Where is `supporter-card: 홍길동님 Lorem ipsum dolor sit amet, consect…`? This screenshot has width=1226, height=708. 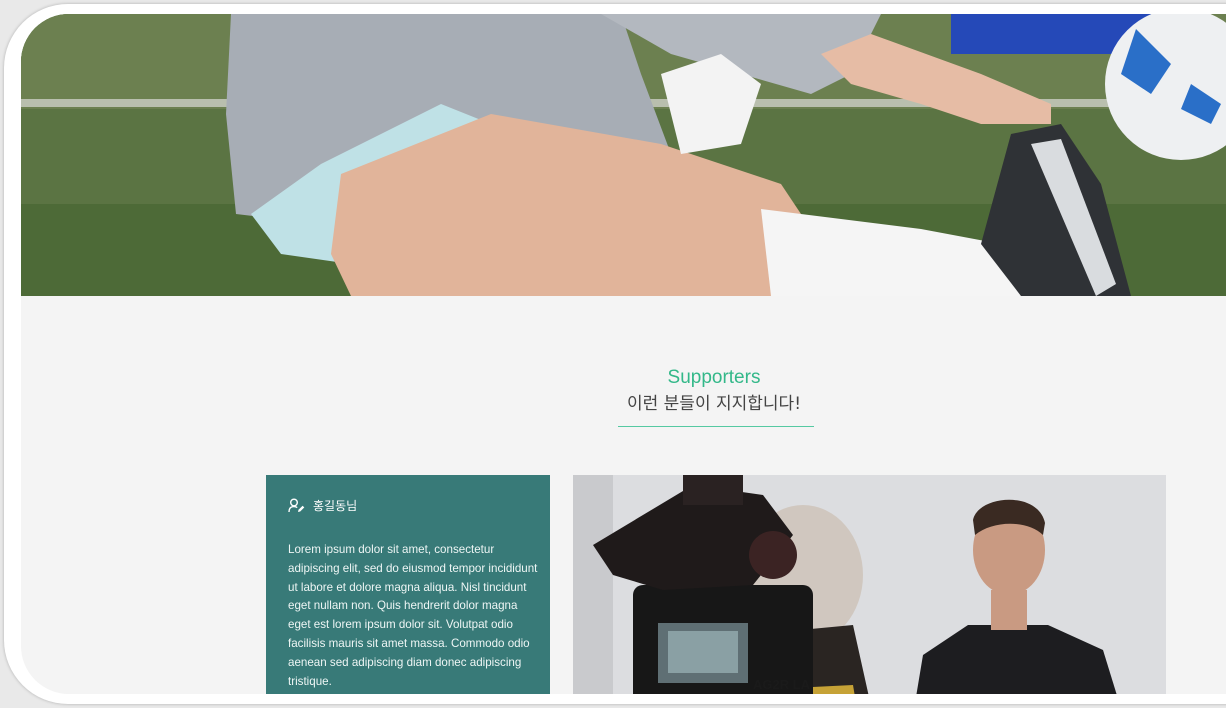
supporter-card: 홍길동님 Lorem ipsum dolor sit amet, consect… is located at coordinates (408, 584).